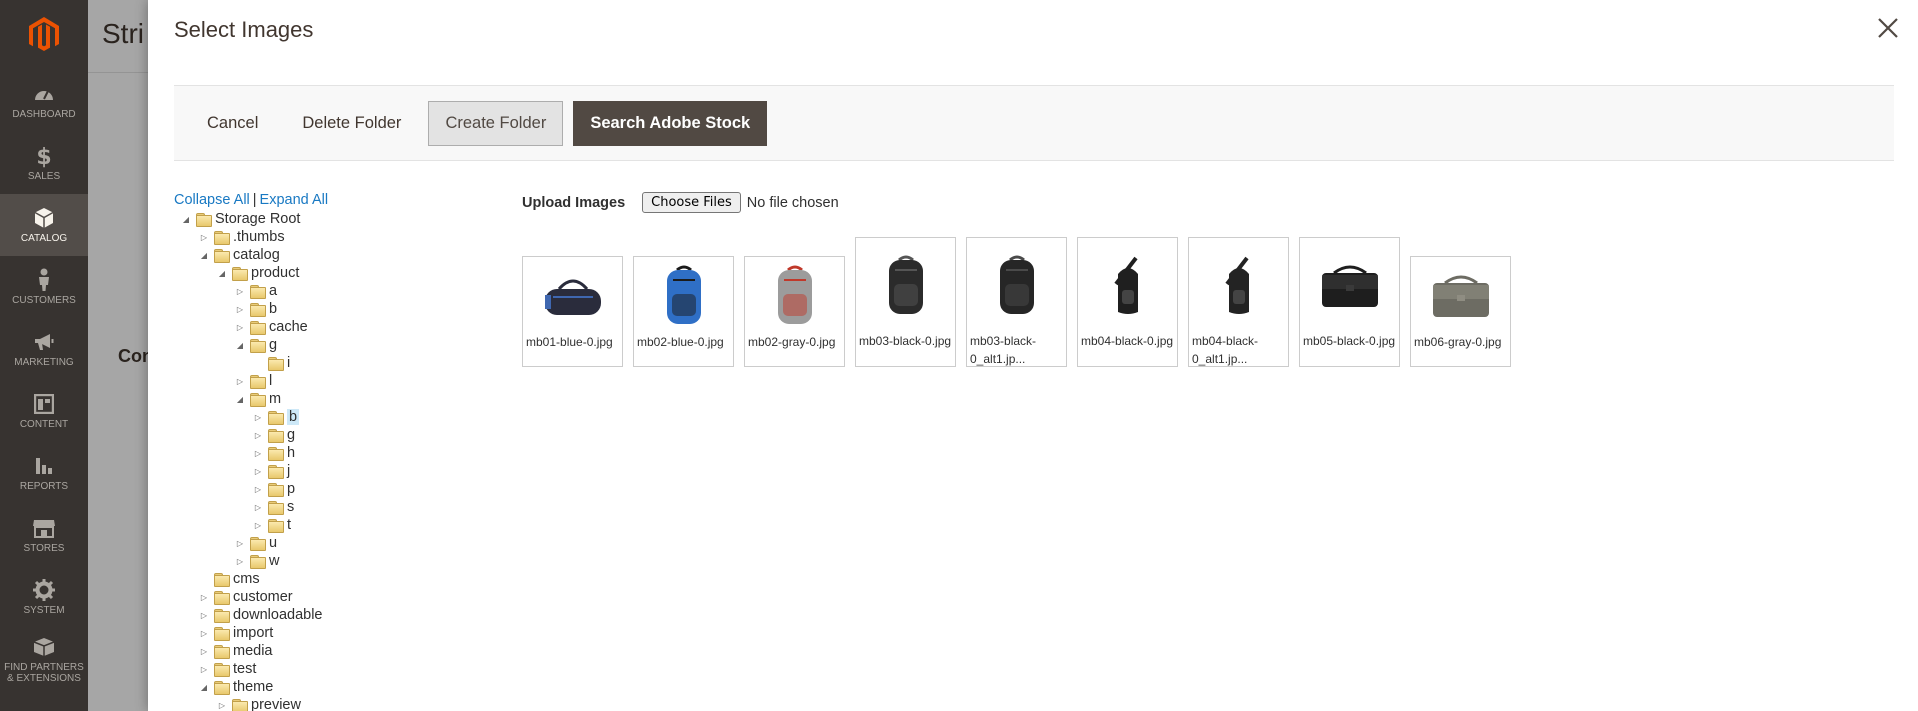 This screenshot has width=1918, height=711. Describe the element at coordinates (905, 302) in the screenshot. I see `image-thumbnail: mb03-black-0.jpg` at that location.